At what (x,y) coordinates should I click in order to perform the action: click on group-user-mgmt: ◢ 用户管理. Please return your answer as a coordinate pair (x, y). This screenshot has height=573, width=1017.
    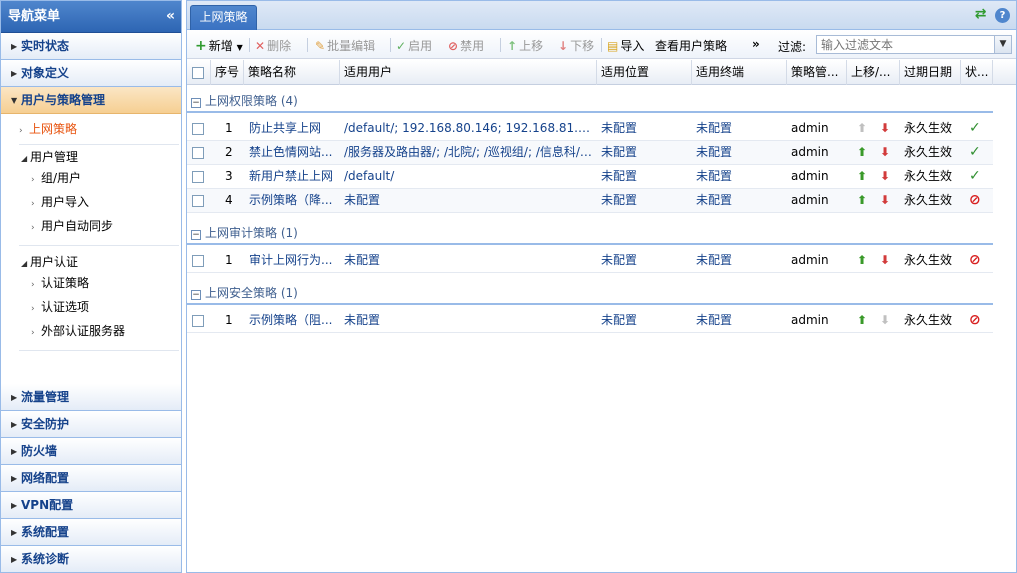
    Looking at the image, I should click on (49, 156).